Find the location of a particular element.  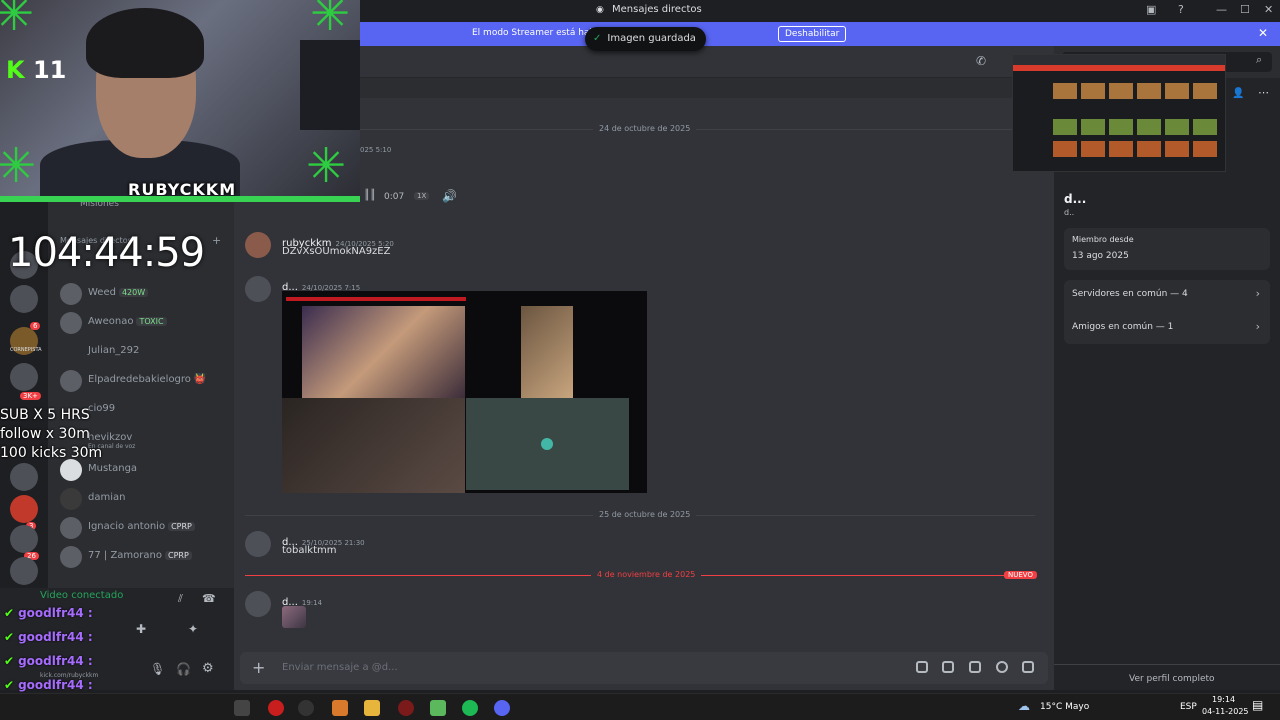

dm-tag: 420W is located at coordinates (133, 292).